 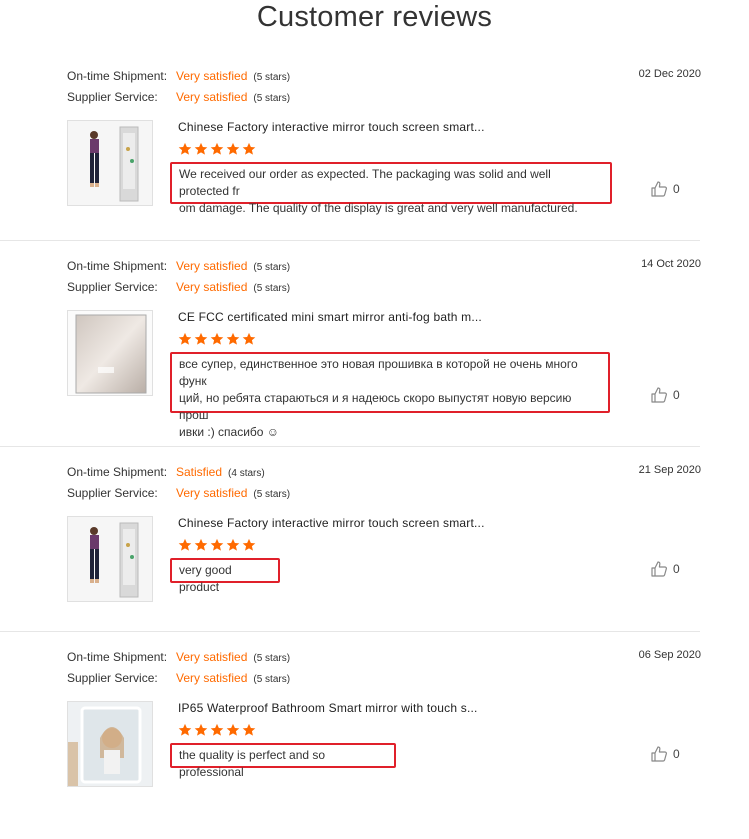 I want to click on shipment-rating-row: On-time Shipment: Satisfied (4 stars), so click(x=166, y=472).